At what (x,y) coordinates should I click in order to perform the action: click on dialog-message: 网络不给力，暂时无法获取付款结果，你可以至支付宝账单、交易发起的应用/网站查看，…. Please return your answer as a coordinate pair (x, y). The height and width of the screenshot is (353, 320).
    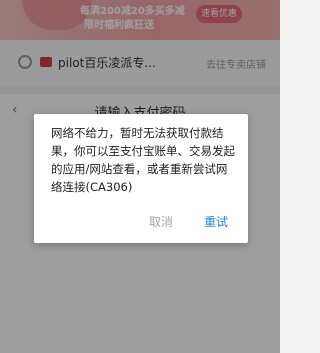
    Looking at the image, I should click on (143, 160).